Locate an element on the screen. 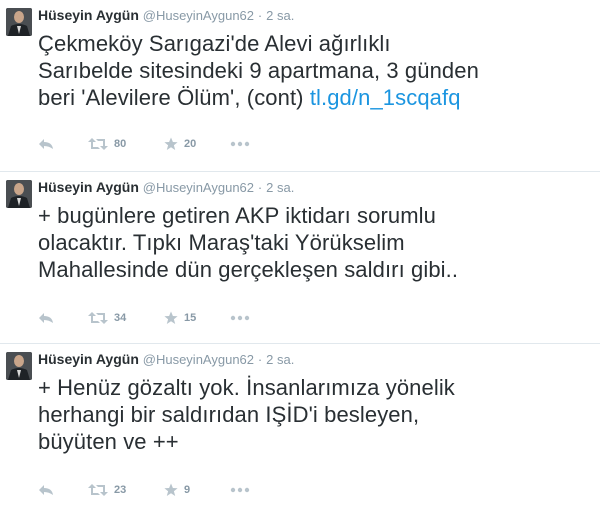 The height and width of the screenshot is (513, 600). retweet-button: 80 is located at coordinates (126, 144).